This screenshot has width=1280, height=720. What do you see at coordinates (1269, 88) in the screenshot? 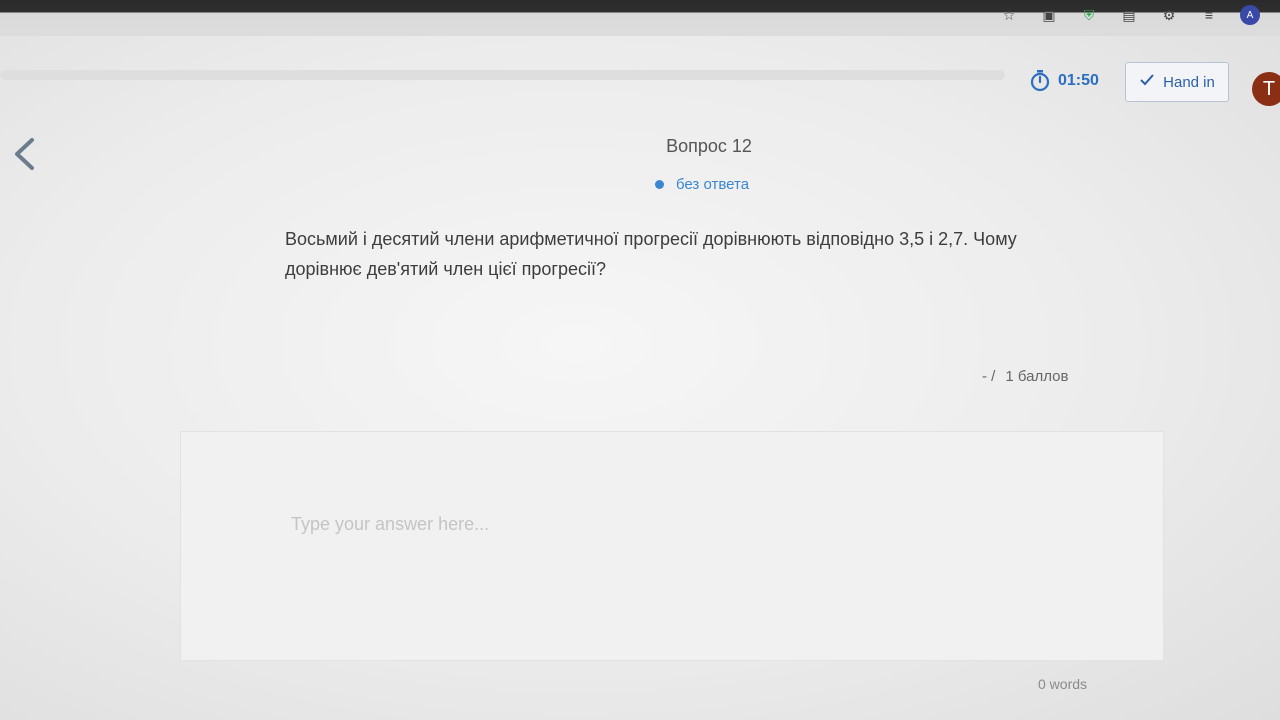
I see `user-initial: T` at bounding box center [1269, 88].